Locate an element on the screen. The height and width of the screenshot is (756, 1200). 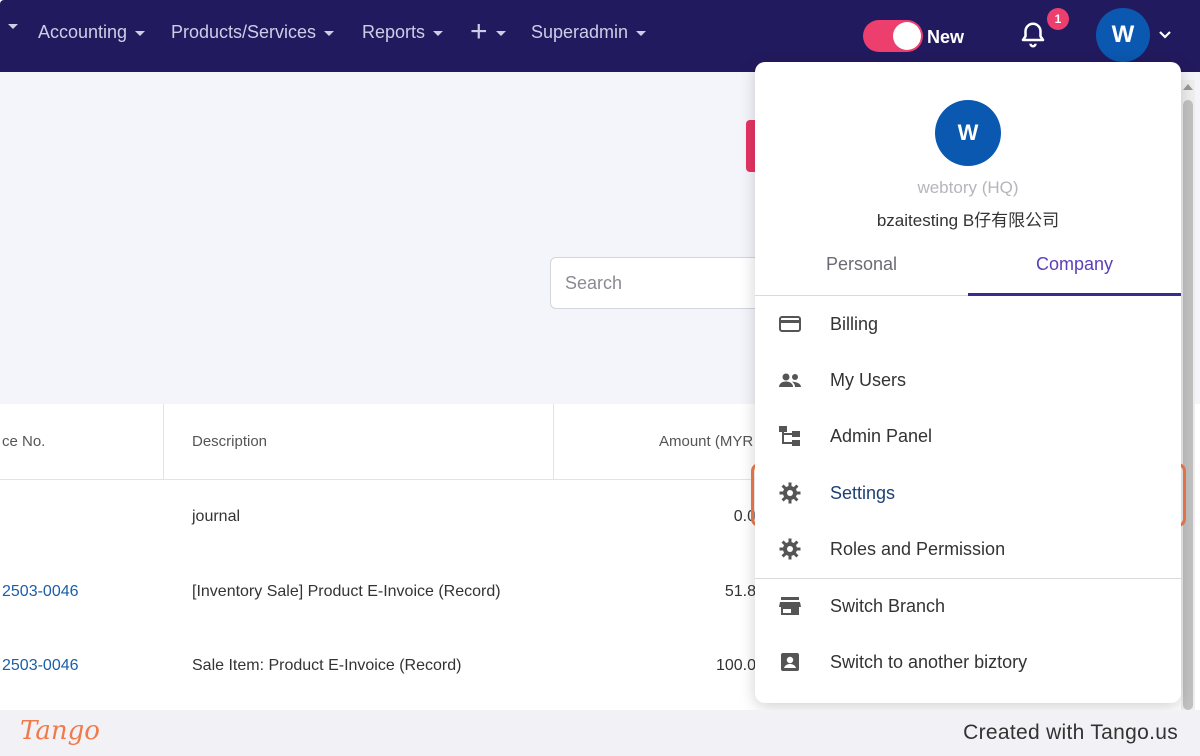
nav-item-reports: Reports is located at coordinates (403, 32).